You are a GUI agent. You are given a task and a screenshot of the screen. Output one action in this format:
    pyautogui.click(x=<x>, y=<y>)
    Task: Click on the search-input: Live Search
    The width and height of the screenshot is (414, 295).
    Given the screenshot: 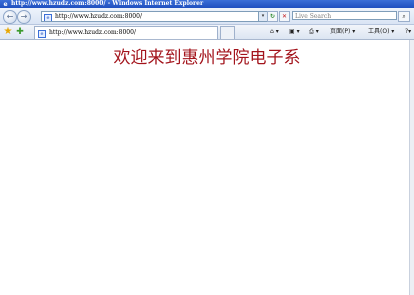 What is the action you would take?
    pyautogui.click(x=344, y=15)
    